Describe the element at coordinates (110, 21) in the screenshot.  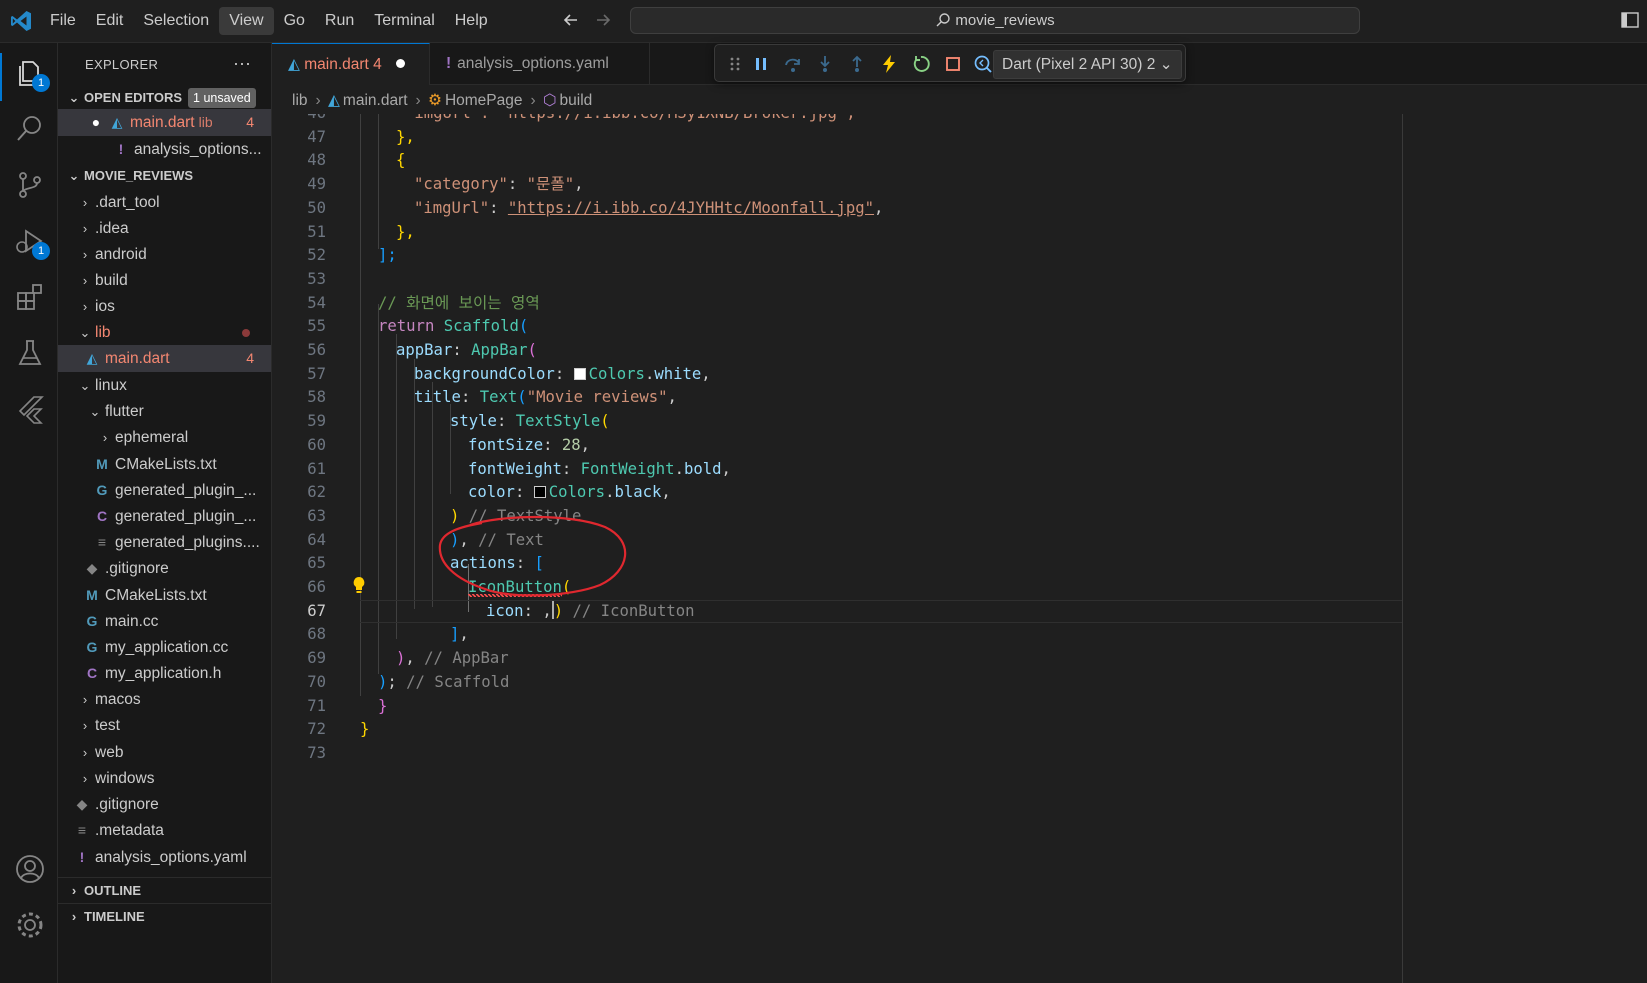
I see `menu-edit: Edit` at that location.